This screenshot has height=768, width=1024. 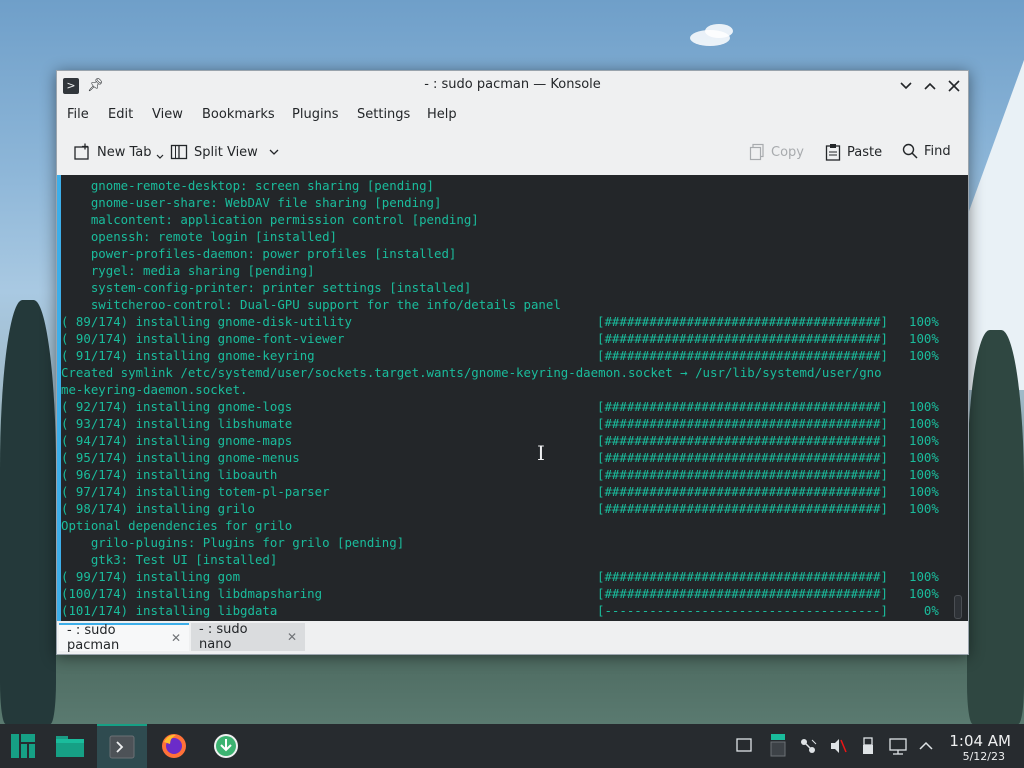 What do you see at coordinates (910, 151) in the screenshot?
I see `search-icon` at bounding box center [910, 151].